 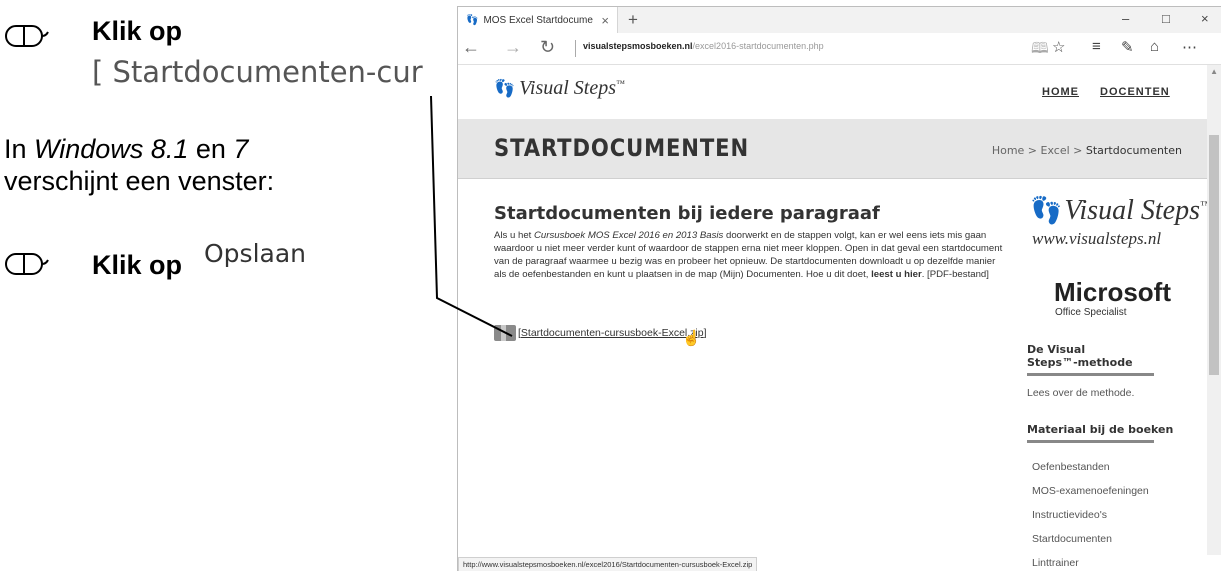 I want to click on more-icon: ⋯, so click(x=1189, y=47).